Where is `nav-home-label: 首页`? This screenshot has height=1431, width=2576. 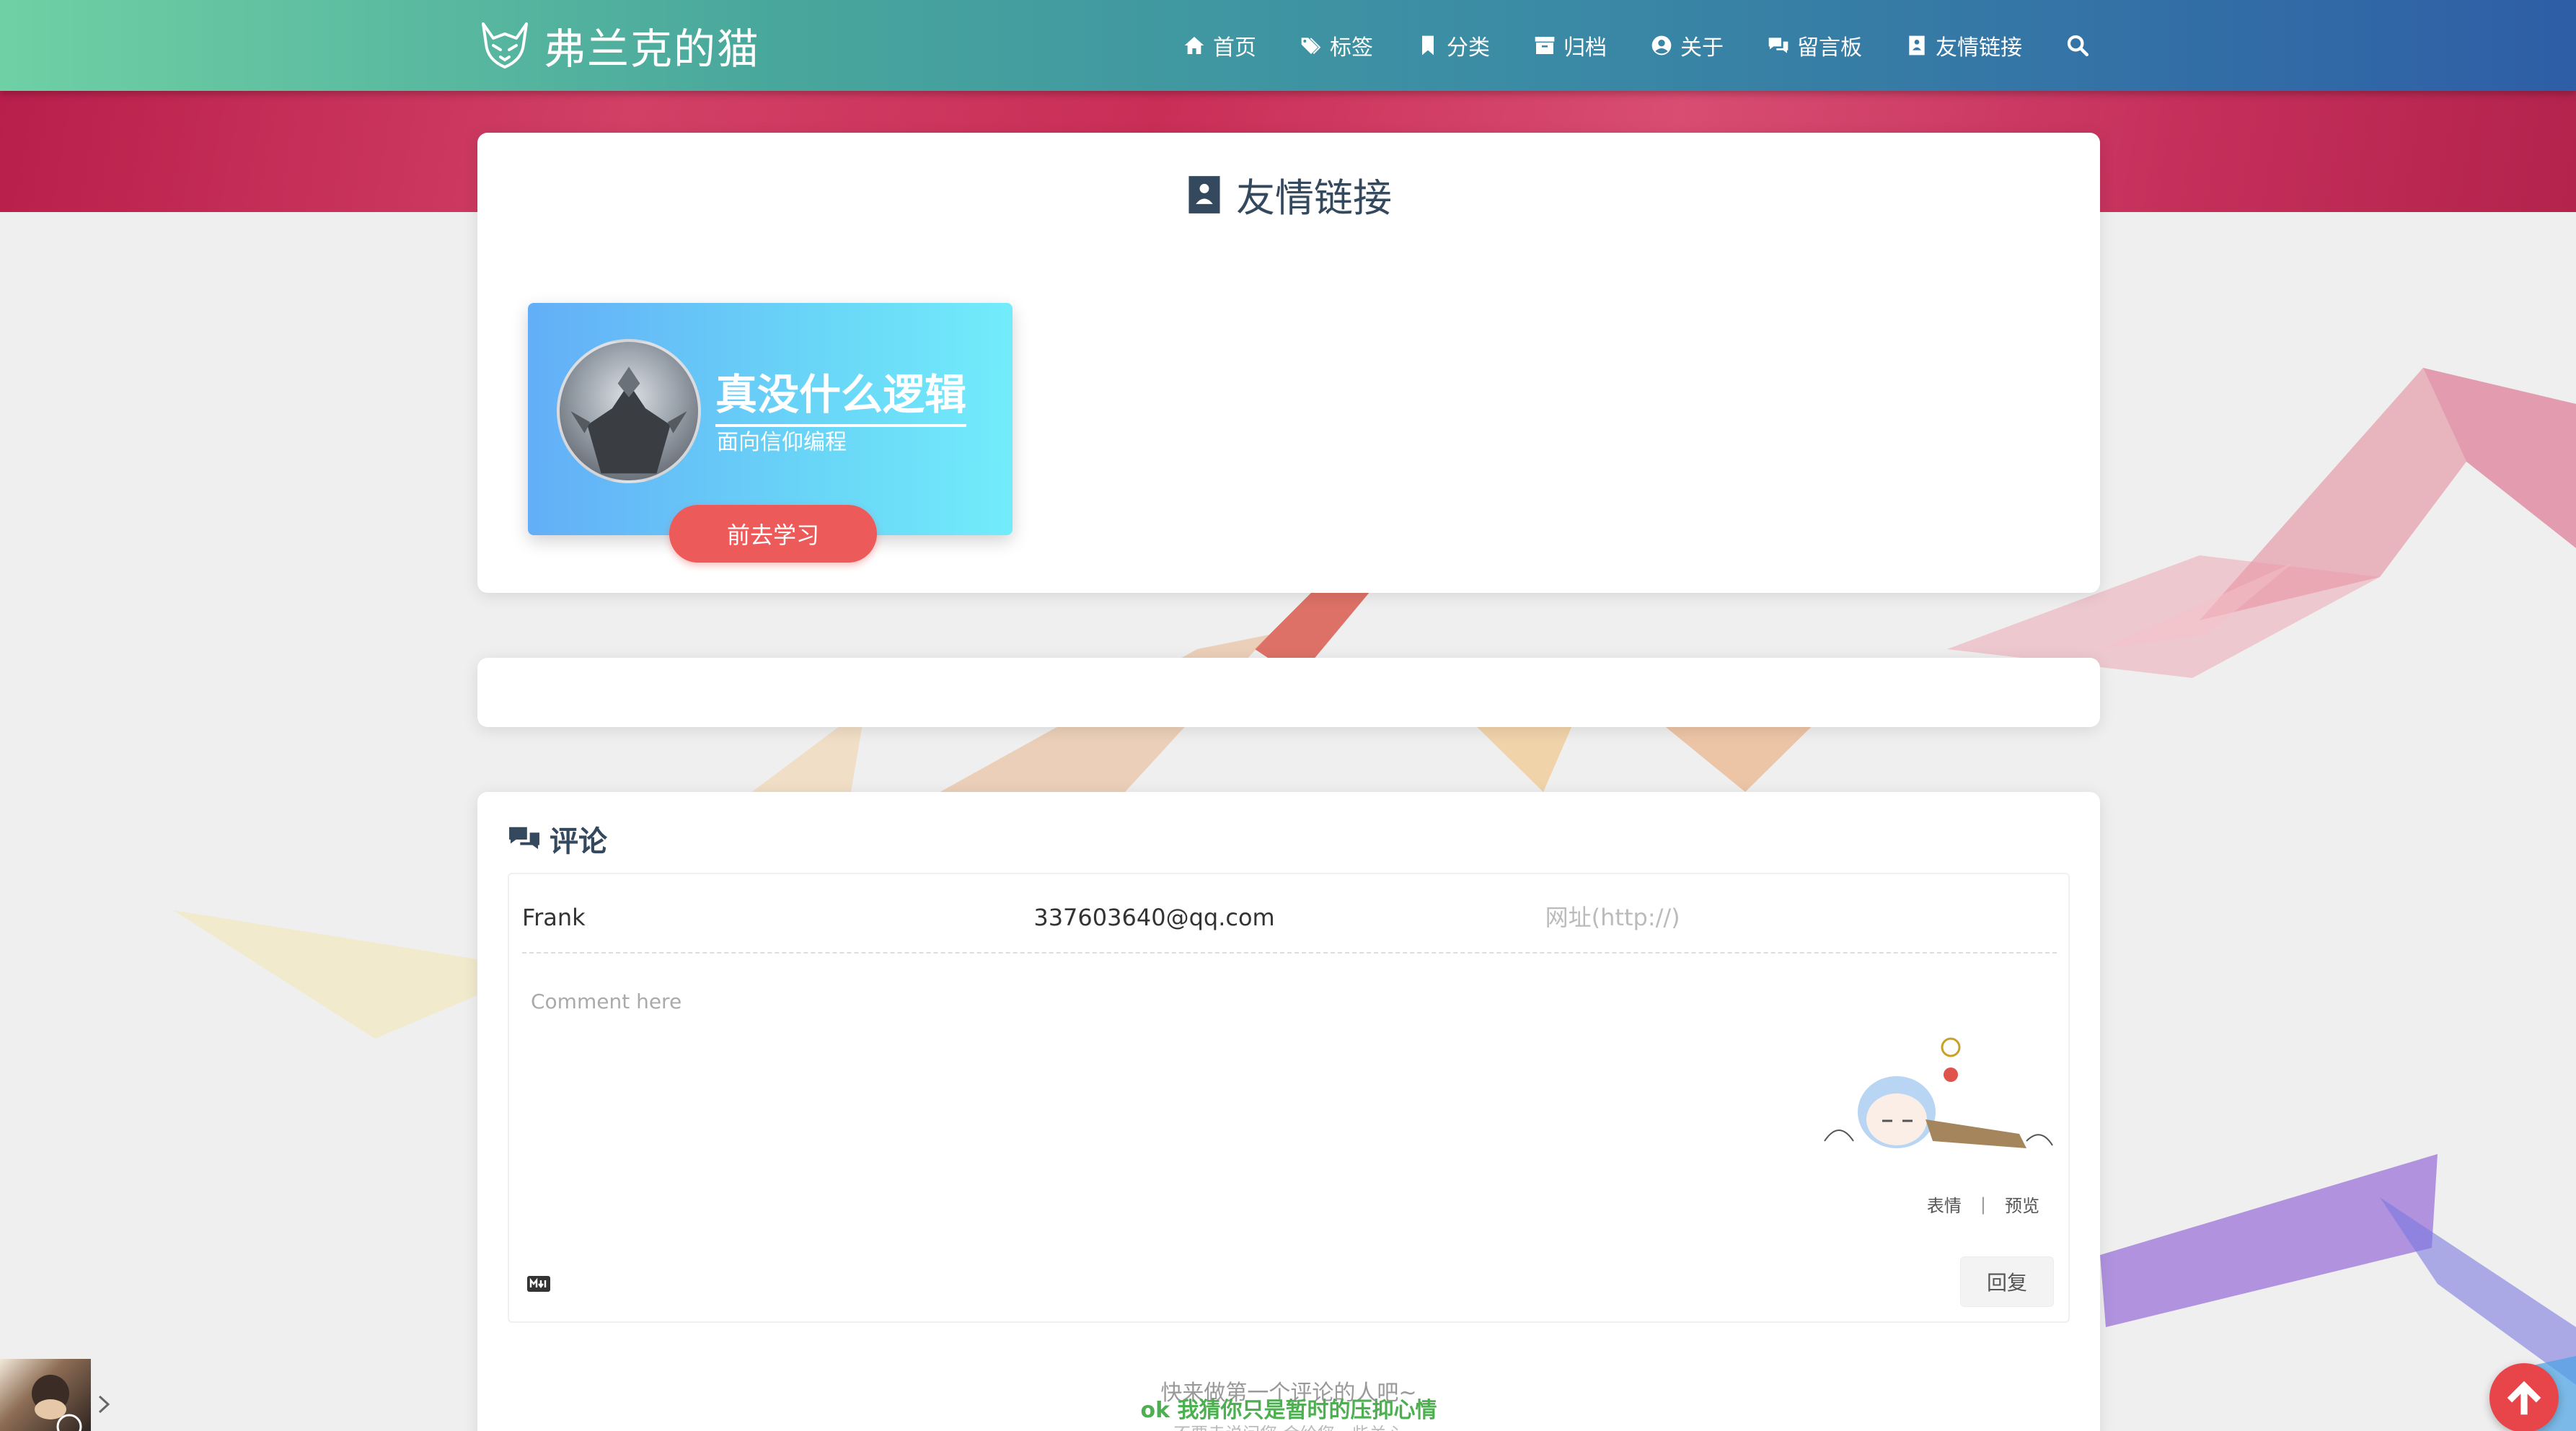
nav-home-label: 首页 is located at coordinates (1234, 48).